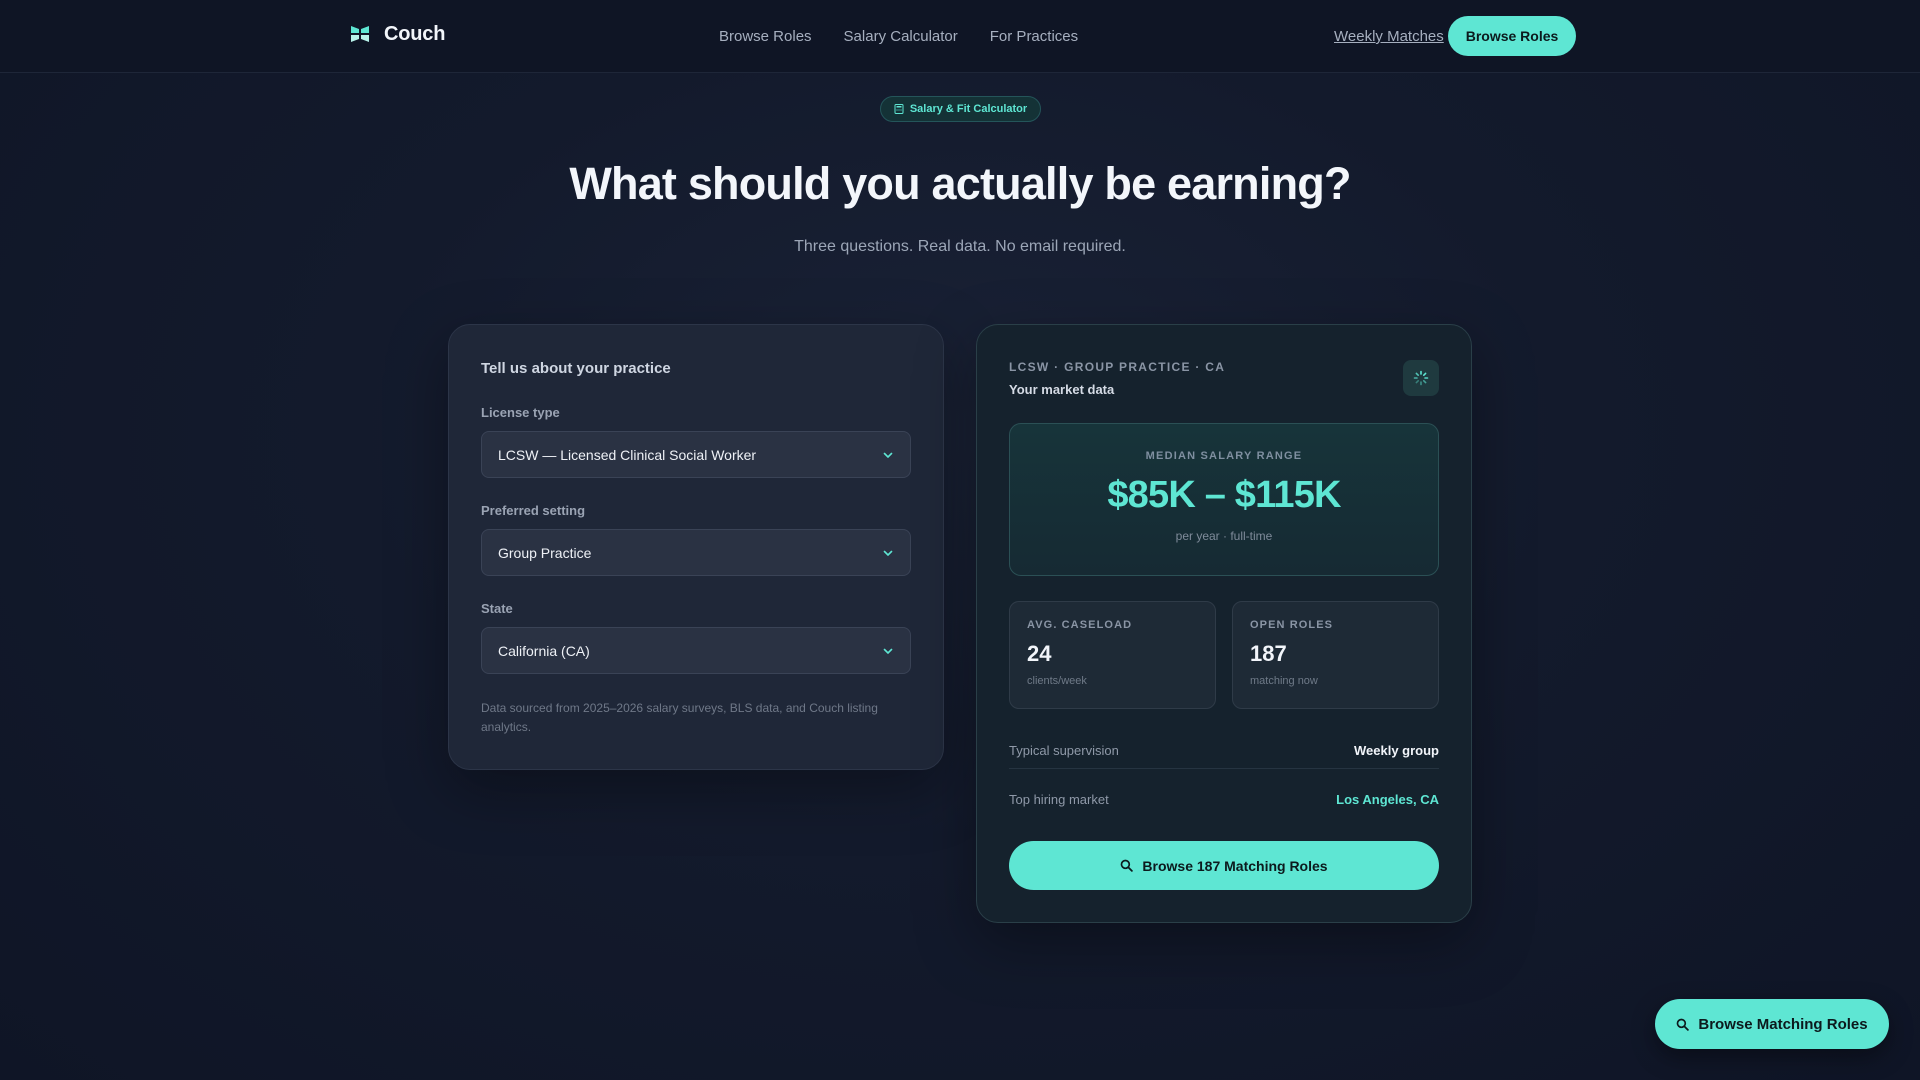  Describe the element at coordinates (765, 36) in the screenshot. I see `nav-browse-roles: Browse Roles` at that location.